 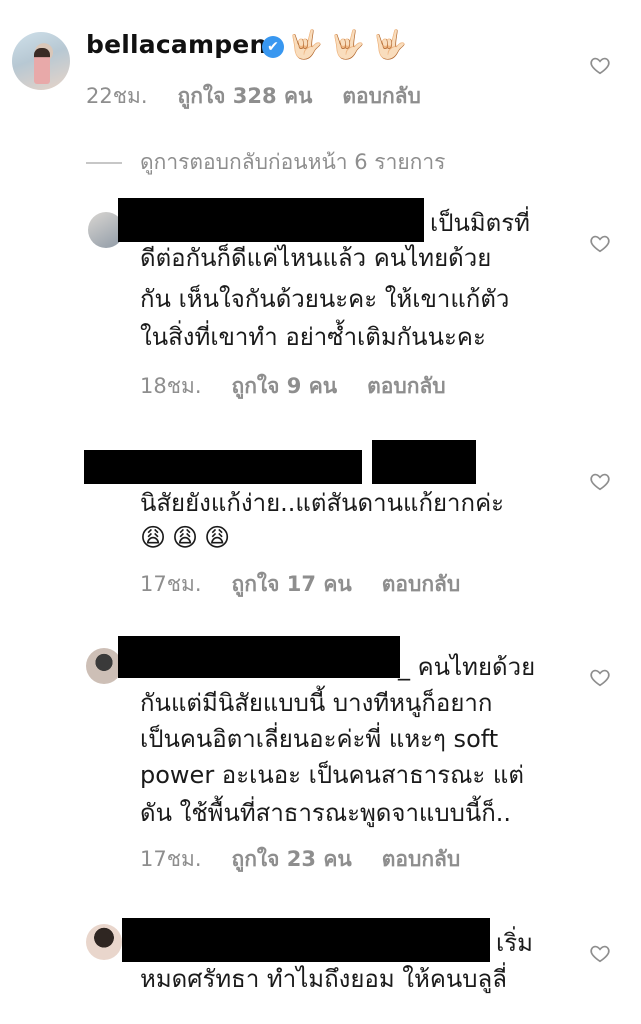 What do you see at coordinates (171, 386) in the screenshot?
I see `comment-time: 18ชม.` at bounding box center [171, 386].